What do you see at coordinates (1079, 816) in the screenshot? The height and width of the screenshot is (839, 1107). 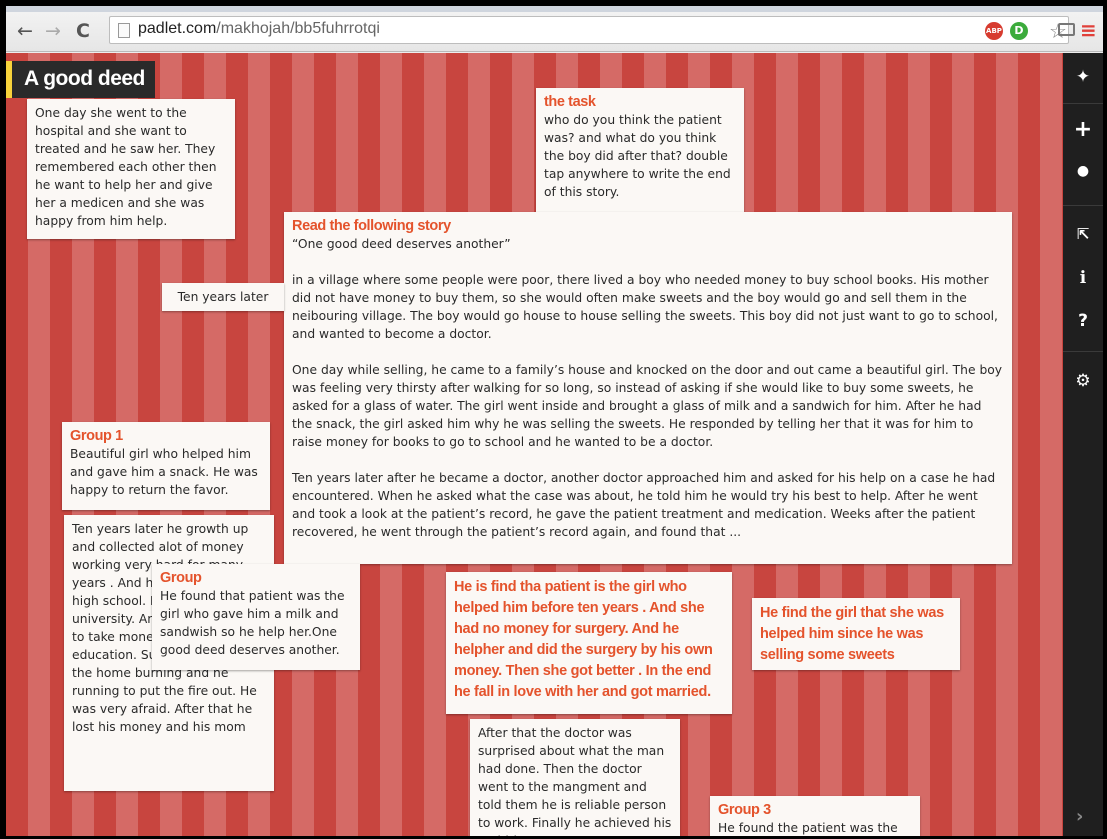 I see `expand-chevron-icon: ›` at bounding box center [1079, 816].